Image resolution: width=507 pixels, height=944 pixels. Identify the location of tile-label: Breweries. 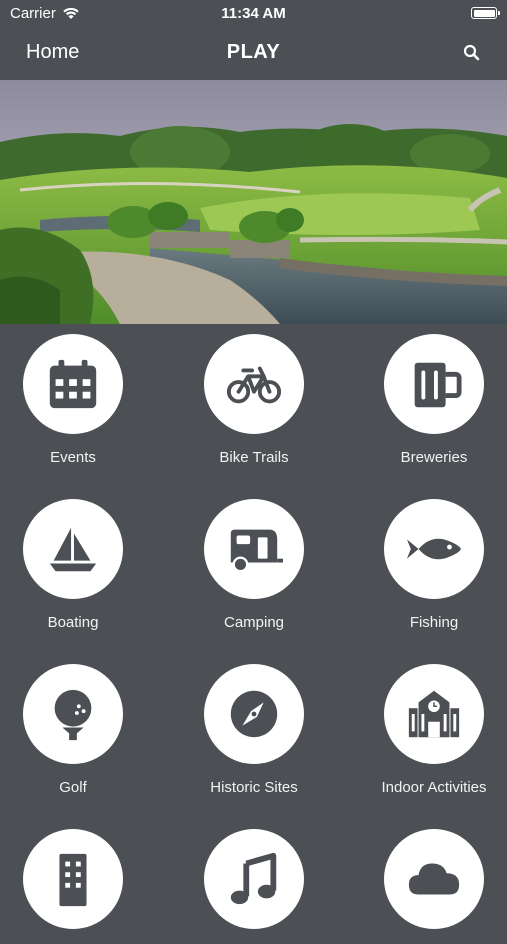
(434, 457).